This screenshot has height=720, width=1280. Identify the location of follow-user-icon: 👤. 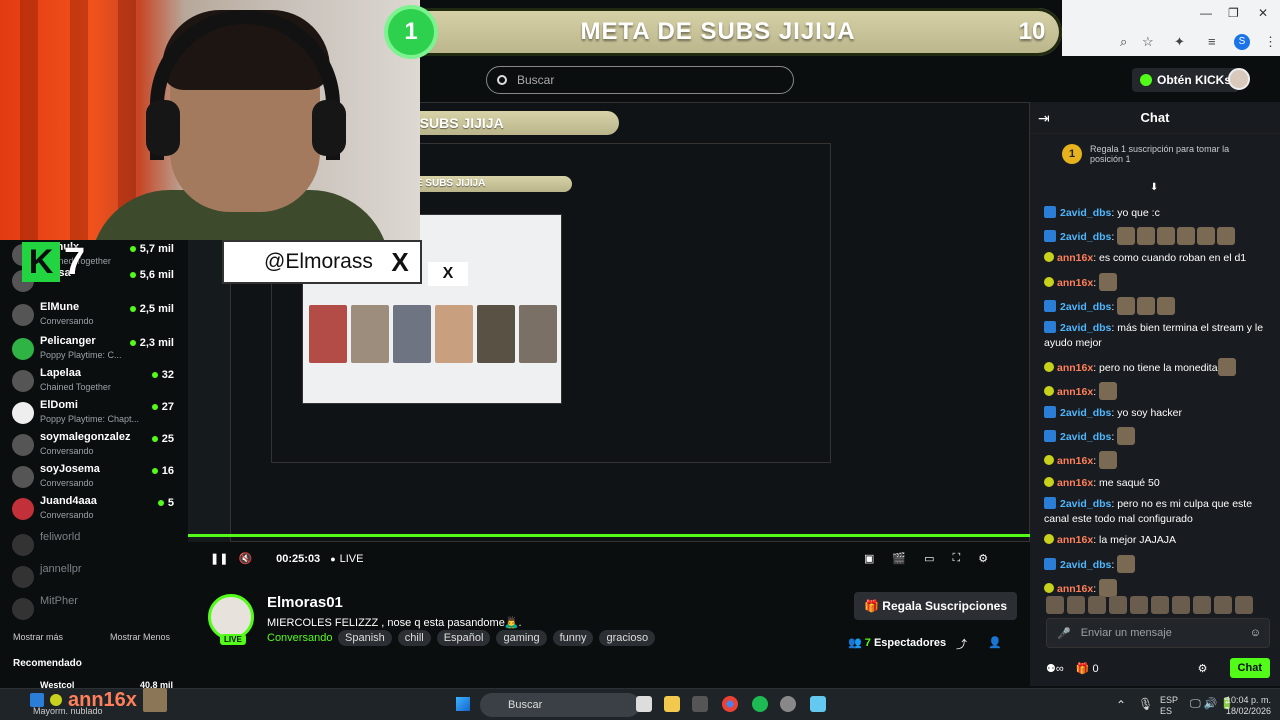
(995, 642).